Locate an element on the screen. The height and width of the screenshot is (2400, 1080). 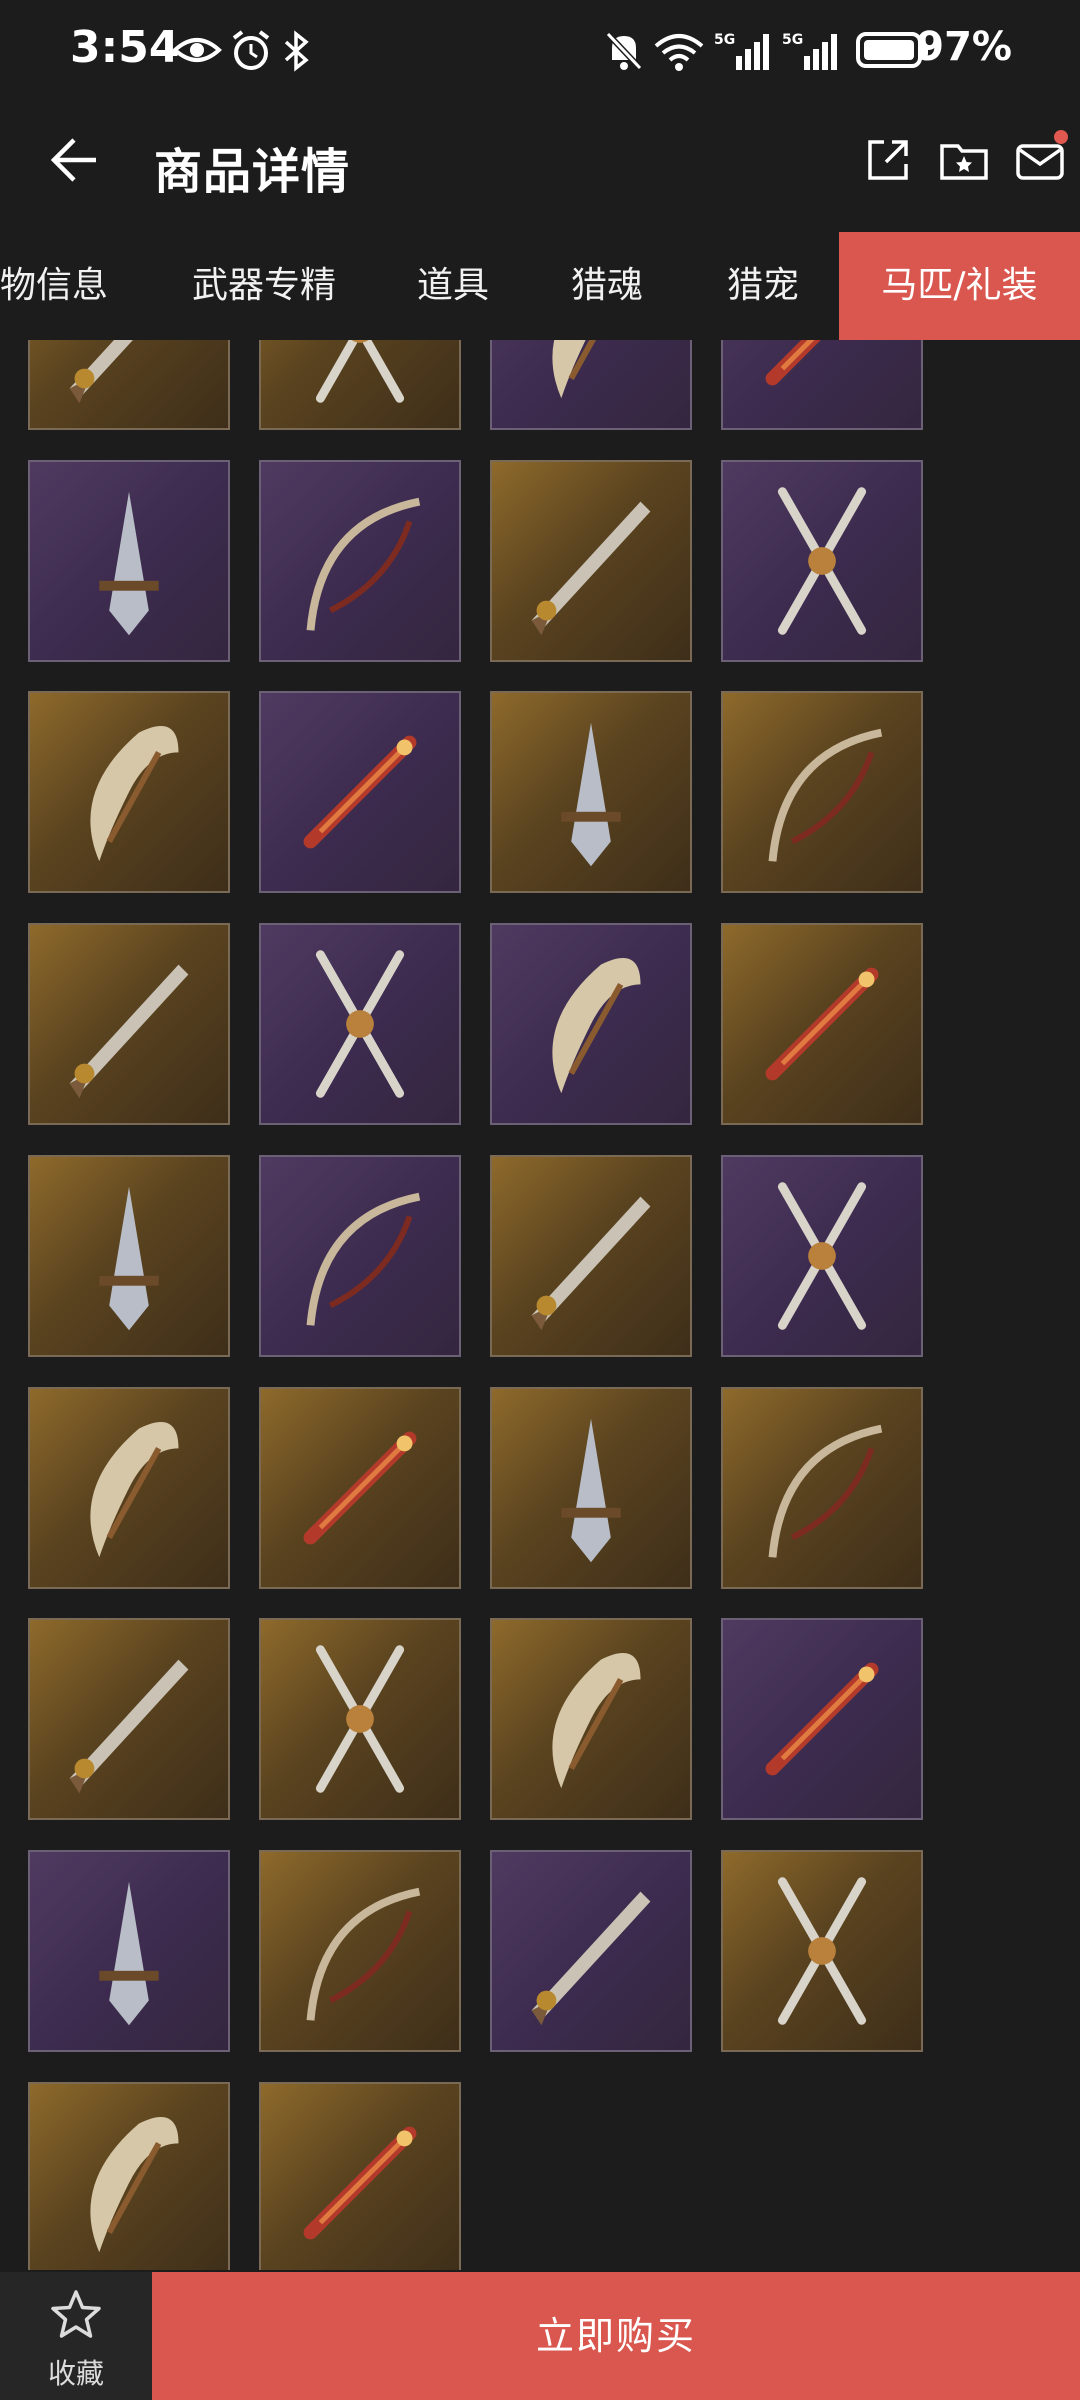
alarm-icon is located at coordinates (251, 50).